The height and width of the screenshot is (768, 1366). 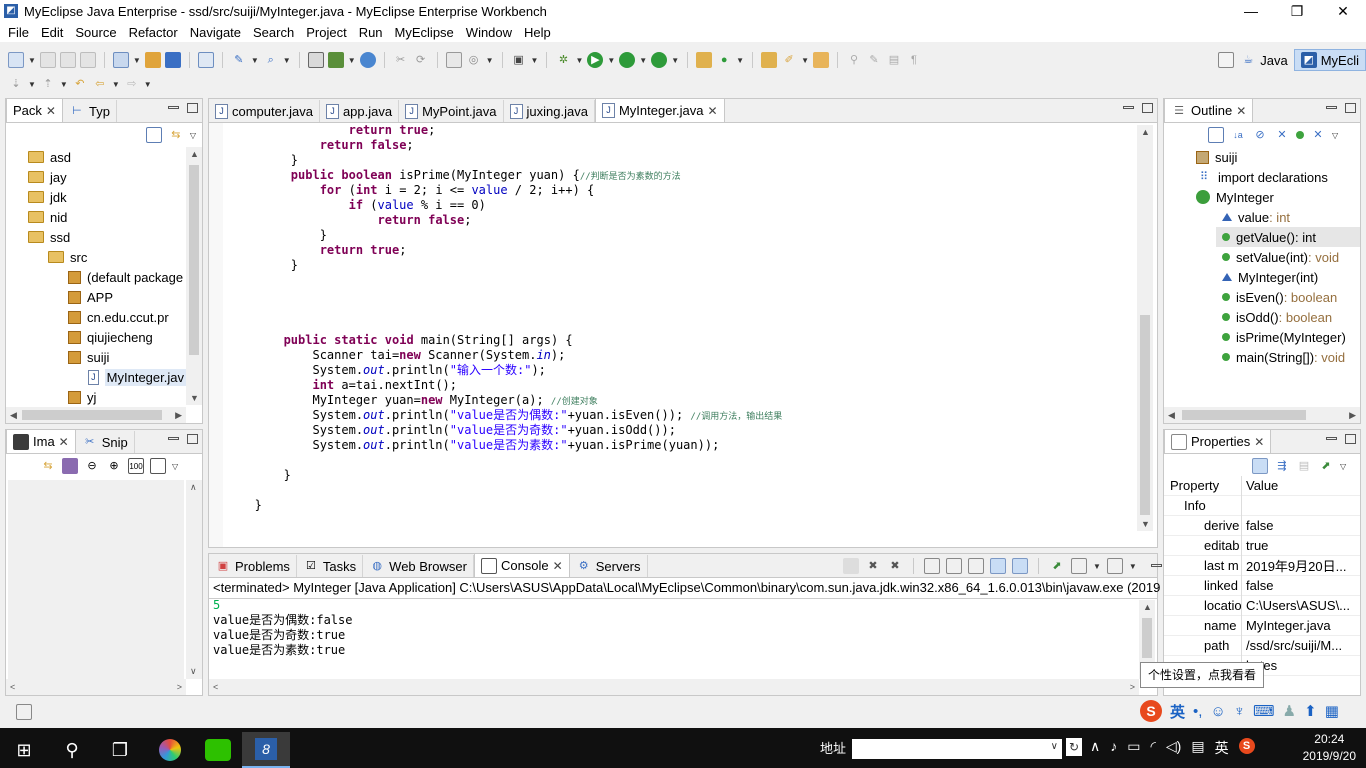 What do you see at coordinates (932, 566) in the screenshot?
I see `clear-console-icon` at bounding box center [932, 566].